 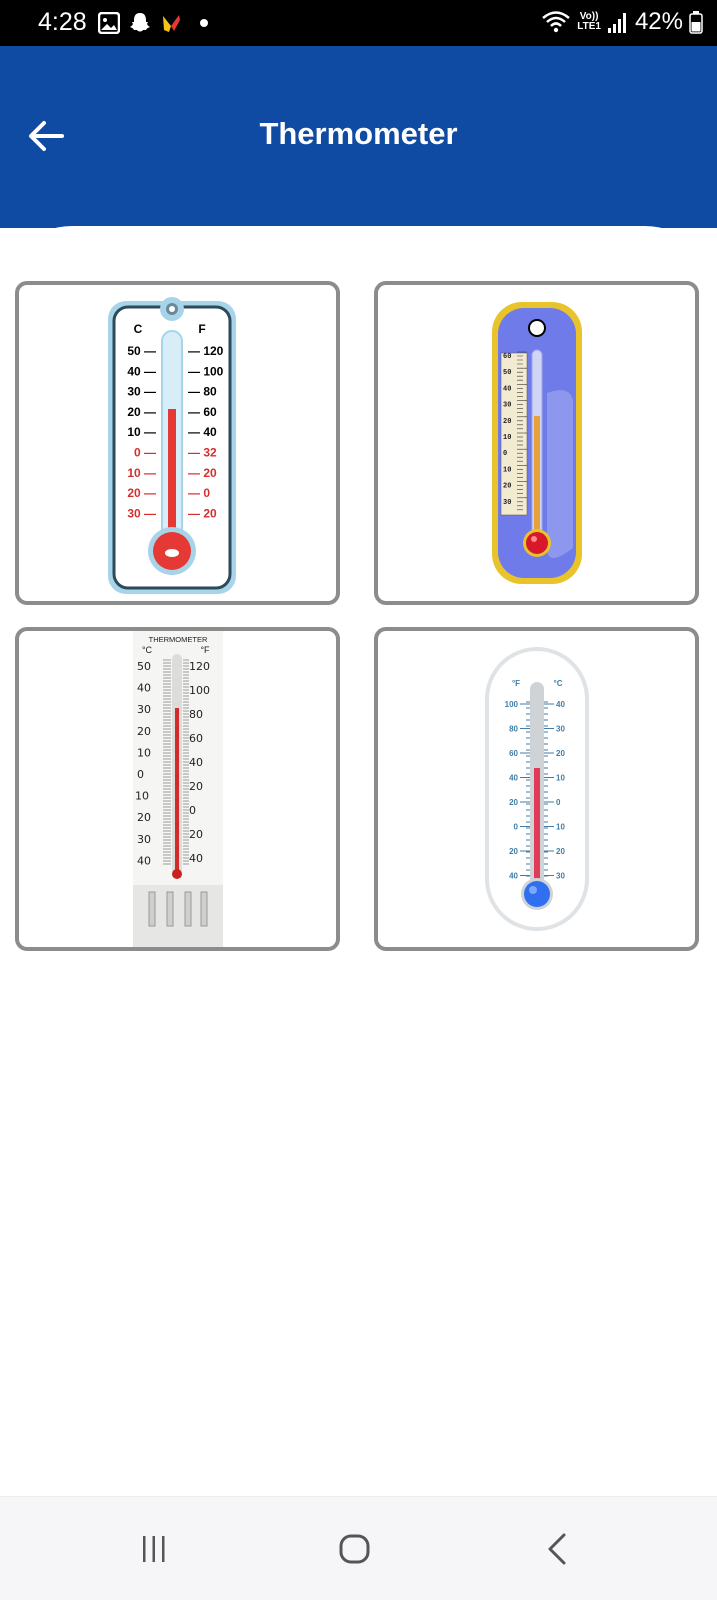 What do you see at coordinates (202, 411) in the screenshot?
I see `fahrenheit-label: — 60` at bounding box center [202, 411].